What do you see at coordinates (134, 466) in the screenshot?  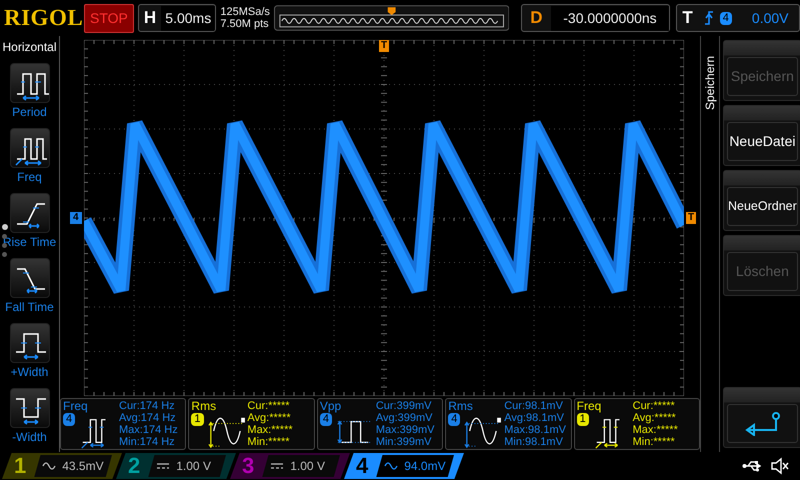 I see `channel-number: 2` at bounding box center [134, 466].